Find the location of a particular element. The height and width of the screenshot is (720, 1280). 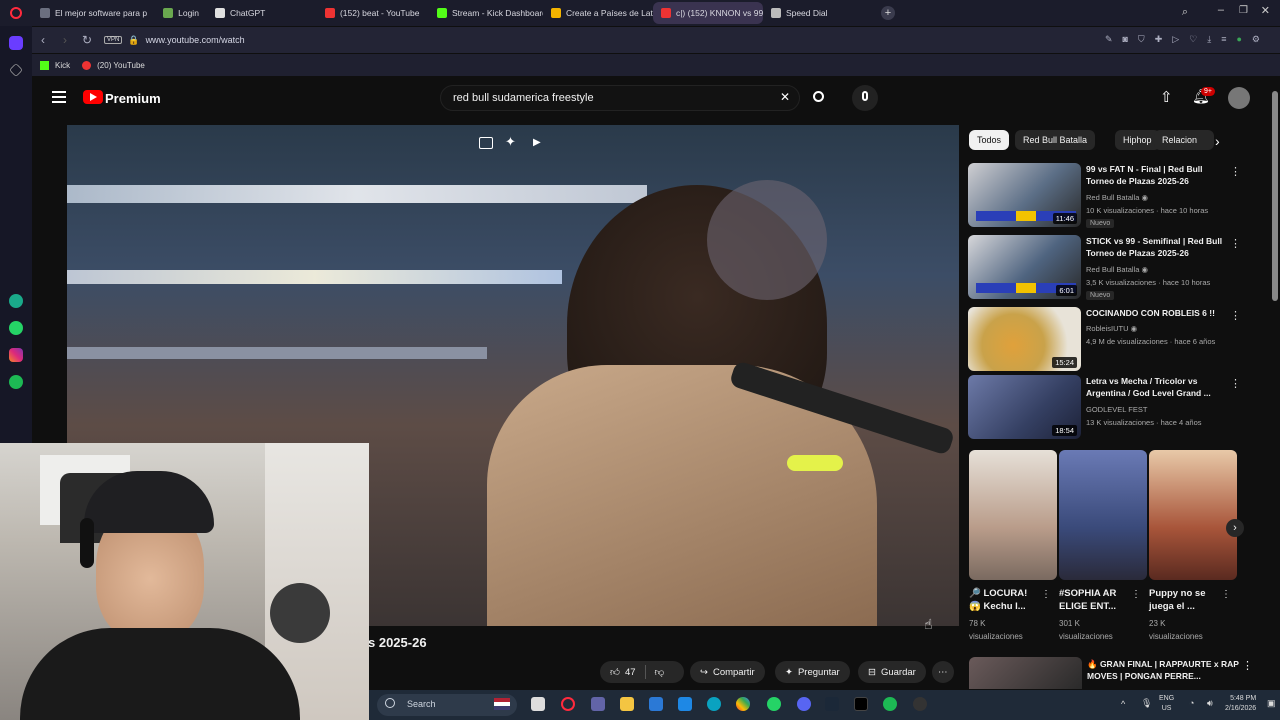

heart-icon: ♡ is located at coordinates (1193, 39).